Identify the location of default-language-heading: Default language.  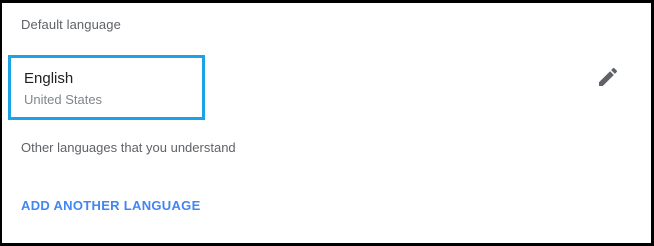
(71, 24).